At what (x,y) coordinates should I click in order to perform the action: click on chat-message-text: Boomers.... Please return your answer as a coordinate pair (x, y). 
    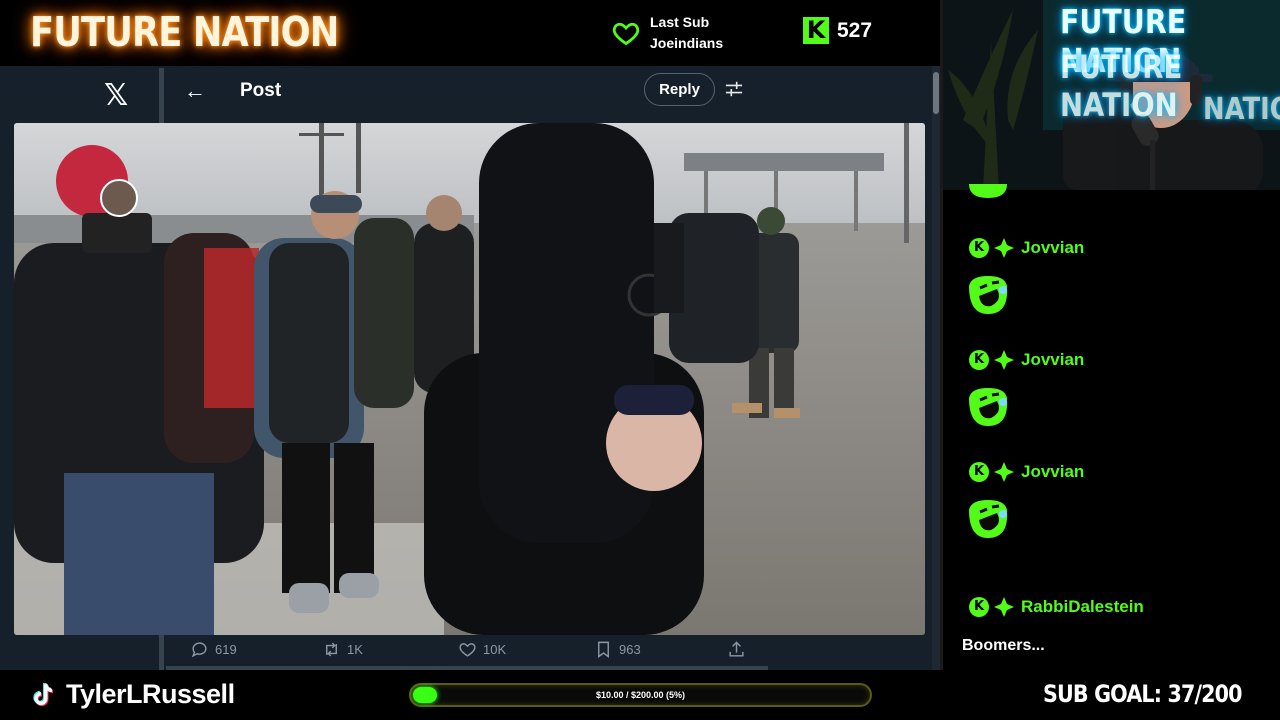
    Looking at the image, I should click on (1003, 645).